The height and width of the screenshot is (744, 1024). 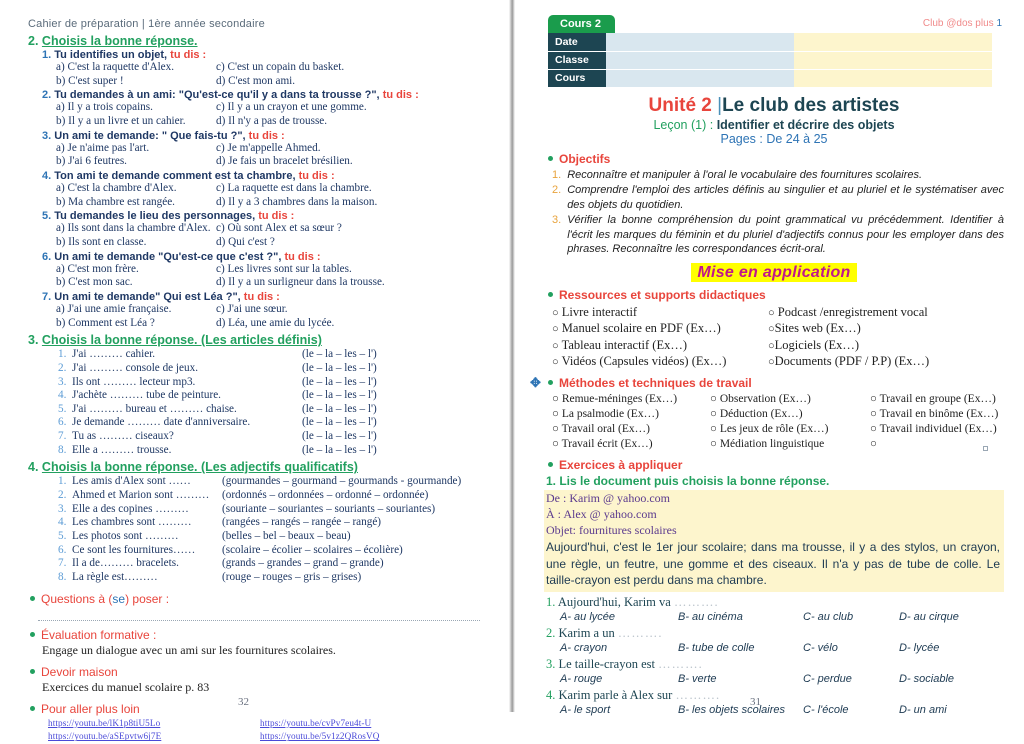 What do you see at coordinates (136, 270) in the screenshot?
I see `option-a: a) C'est mon frère.` at bounding box center [136, 270].